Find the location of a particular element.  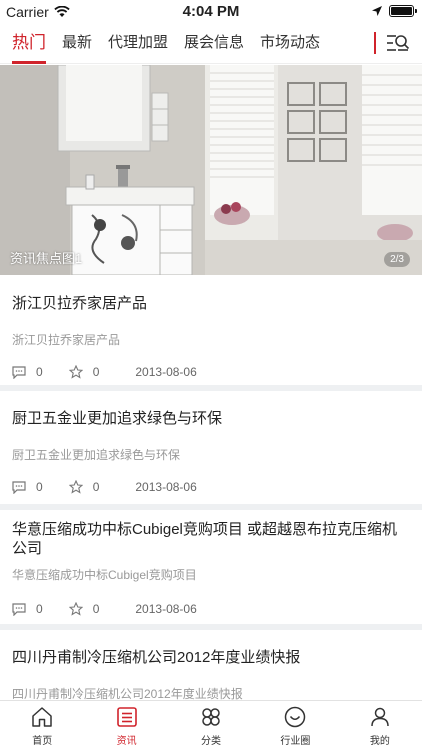

category-tabs: 热门 最新 代理加盟 展会信息 市场动态 is located at coordinates (211, 44).